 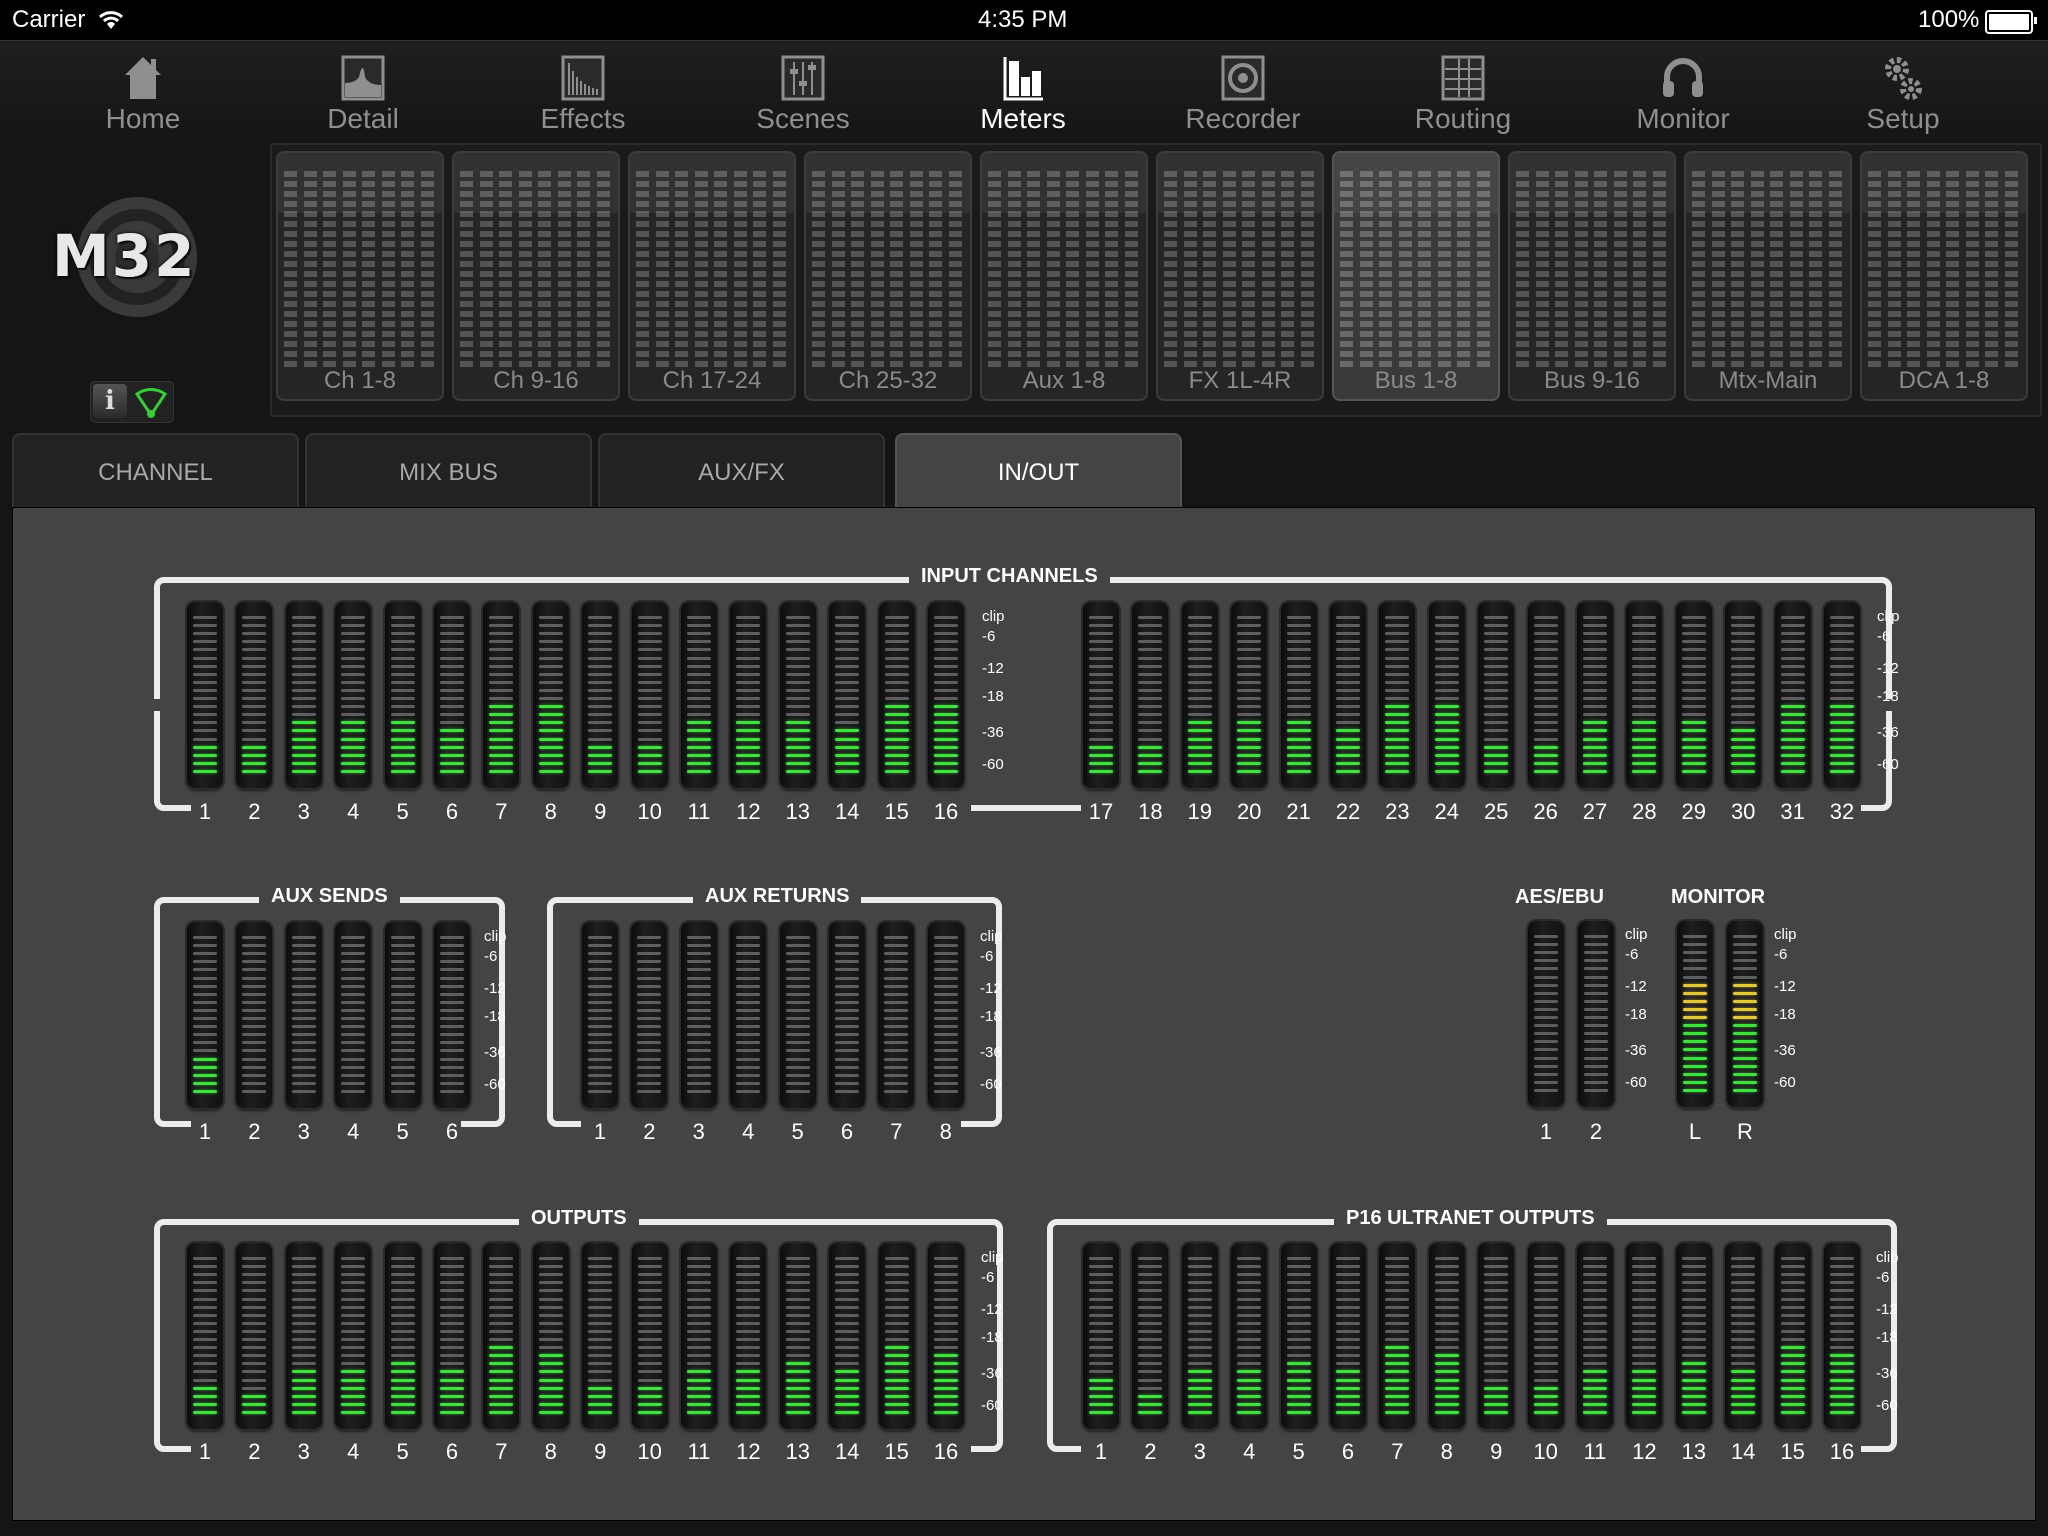 What do you see at coordinates (1768, 276) in the screenshot?
I see `bank-mtx-main: Mtx-Main` at bounding box center [1768, 276].